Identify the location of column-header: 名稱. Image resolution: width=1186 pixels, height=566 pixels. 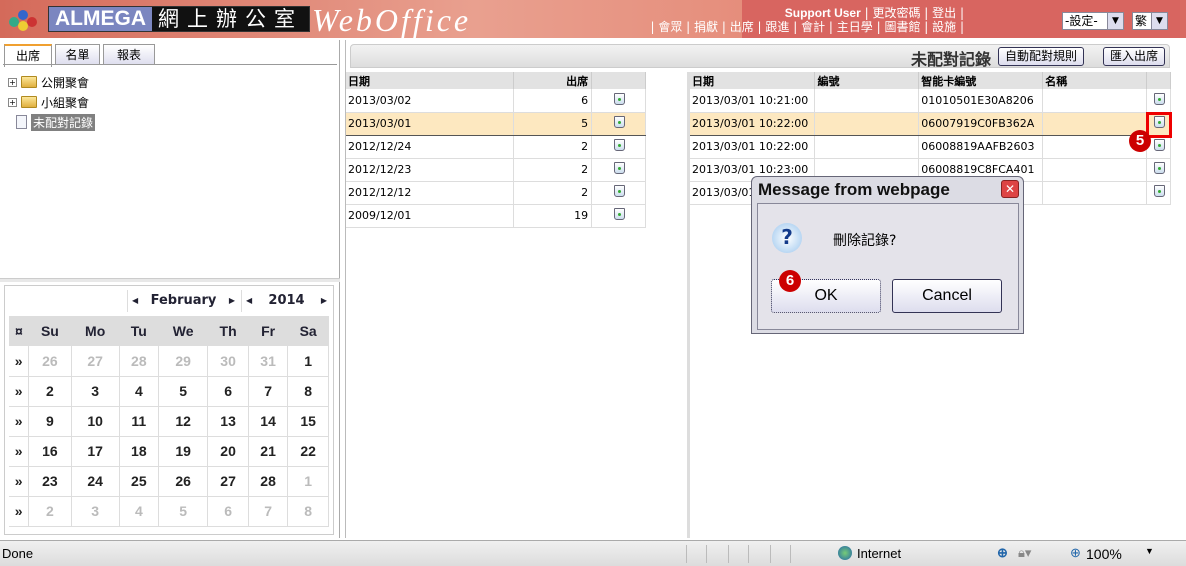
(1094, 80).